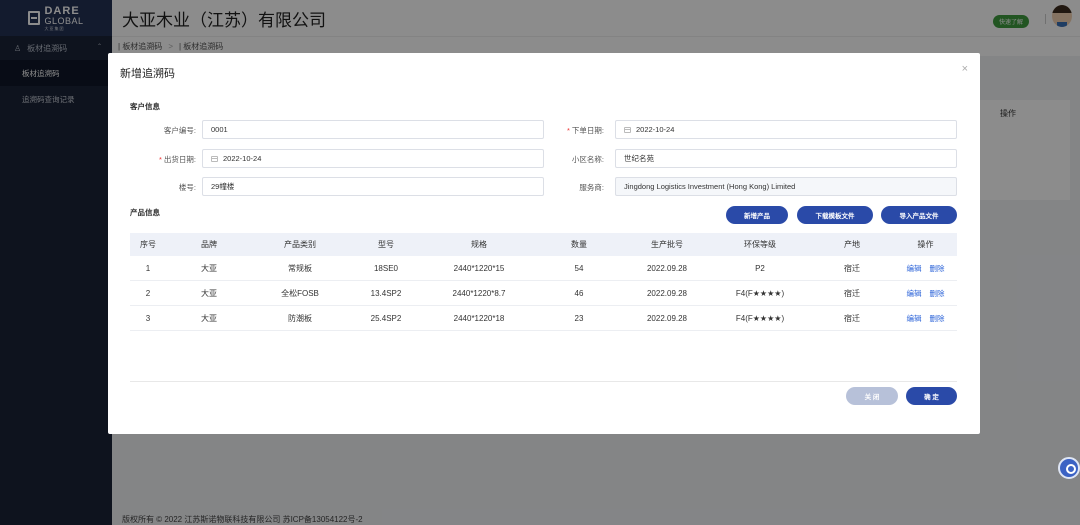  What do you see at coordinates (919, 215) in the screenshot?
I see `import-products-button: 导入产品文件` at bounding box center [919, 215].